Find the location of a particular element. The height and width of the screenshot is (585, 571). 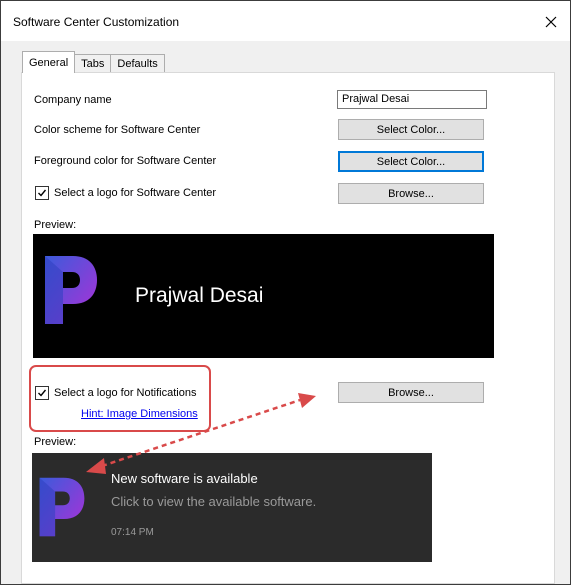

tab-general: General is located at coordinates (49, 62).